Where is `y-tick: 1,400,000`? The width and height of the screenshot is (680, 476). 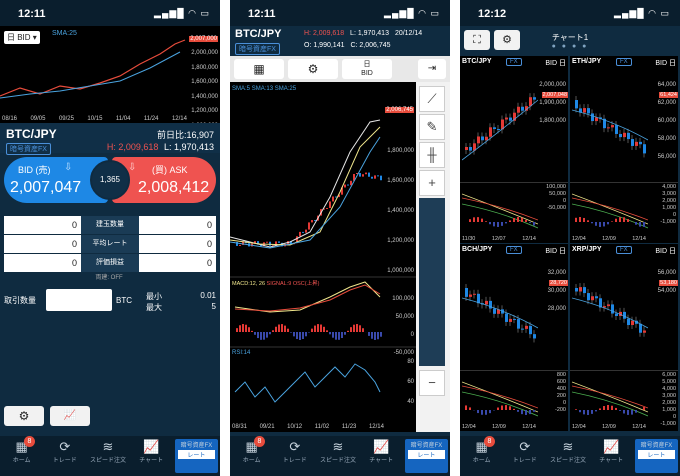 y-tick: 1,400,000 is located at coordinates (400, 211).